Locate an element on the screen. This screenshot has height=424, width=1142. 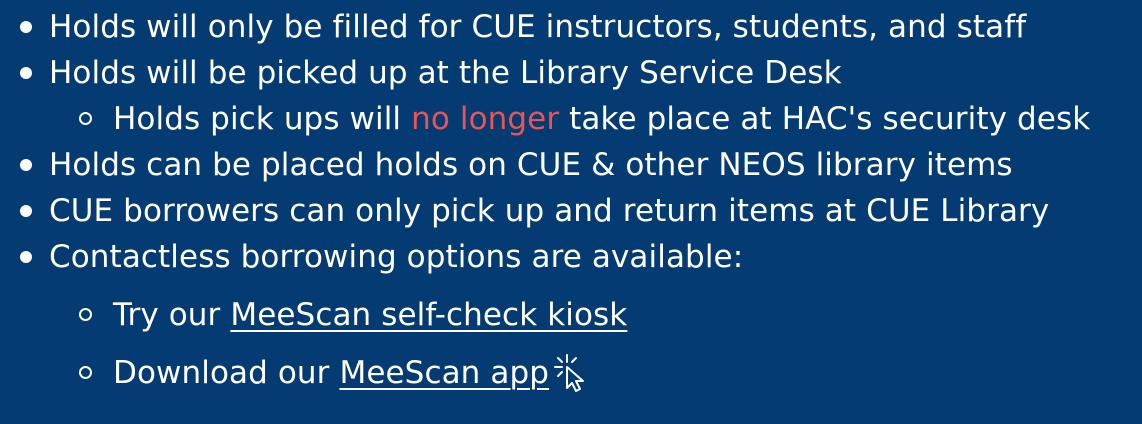
click-cursor-icon is located at coordinates (569, 372).